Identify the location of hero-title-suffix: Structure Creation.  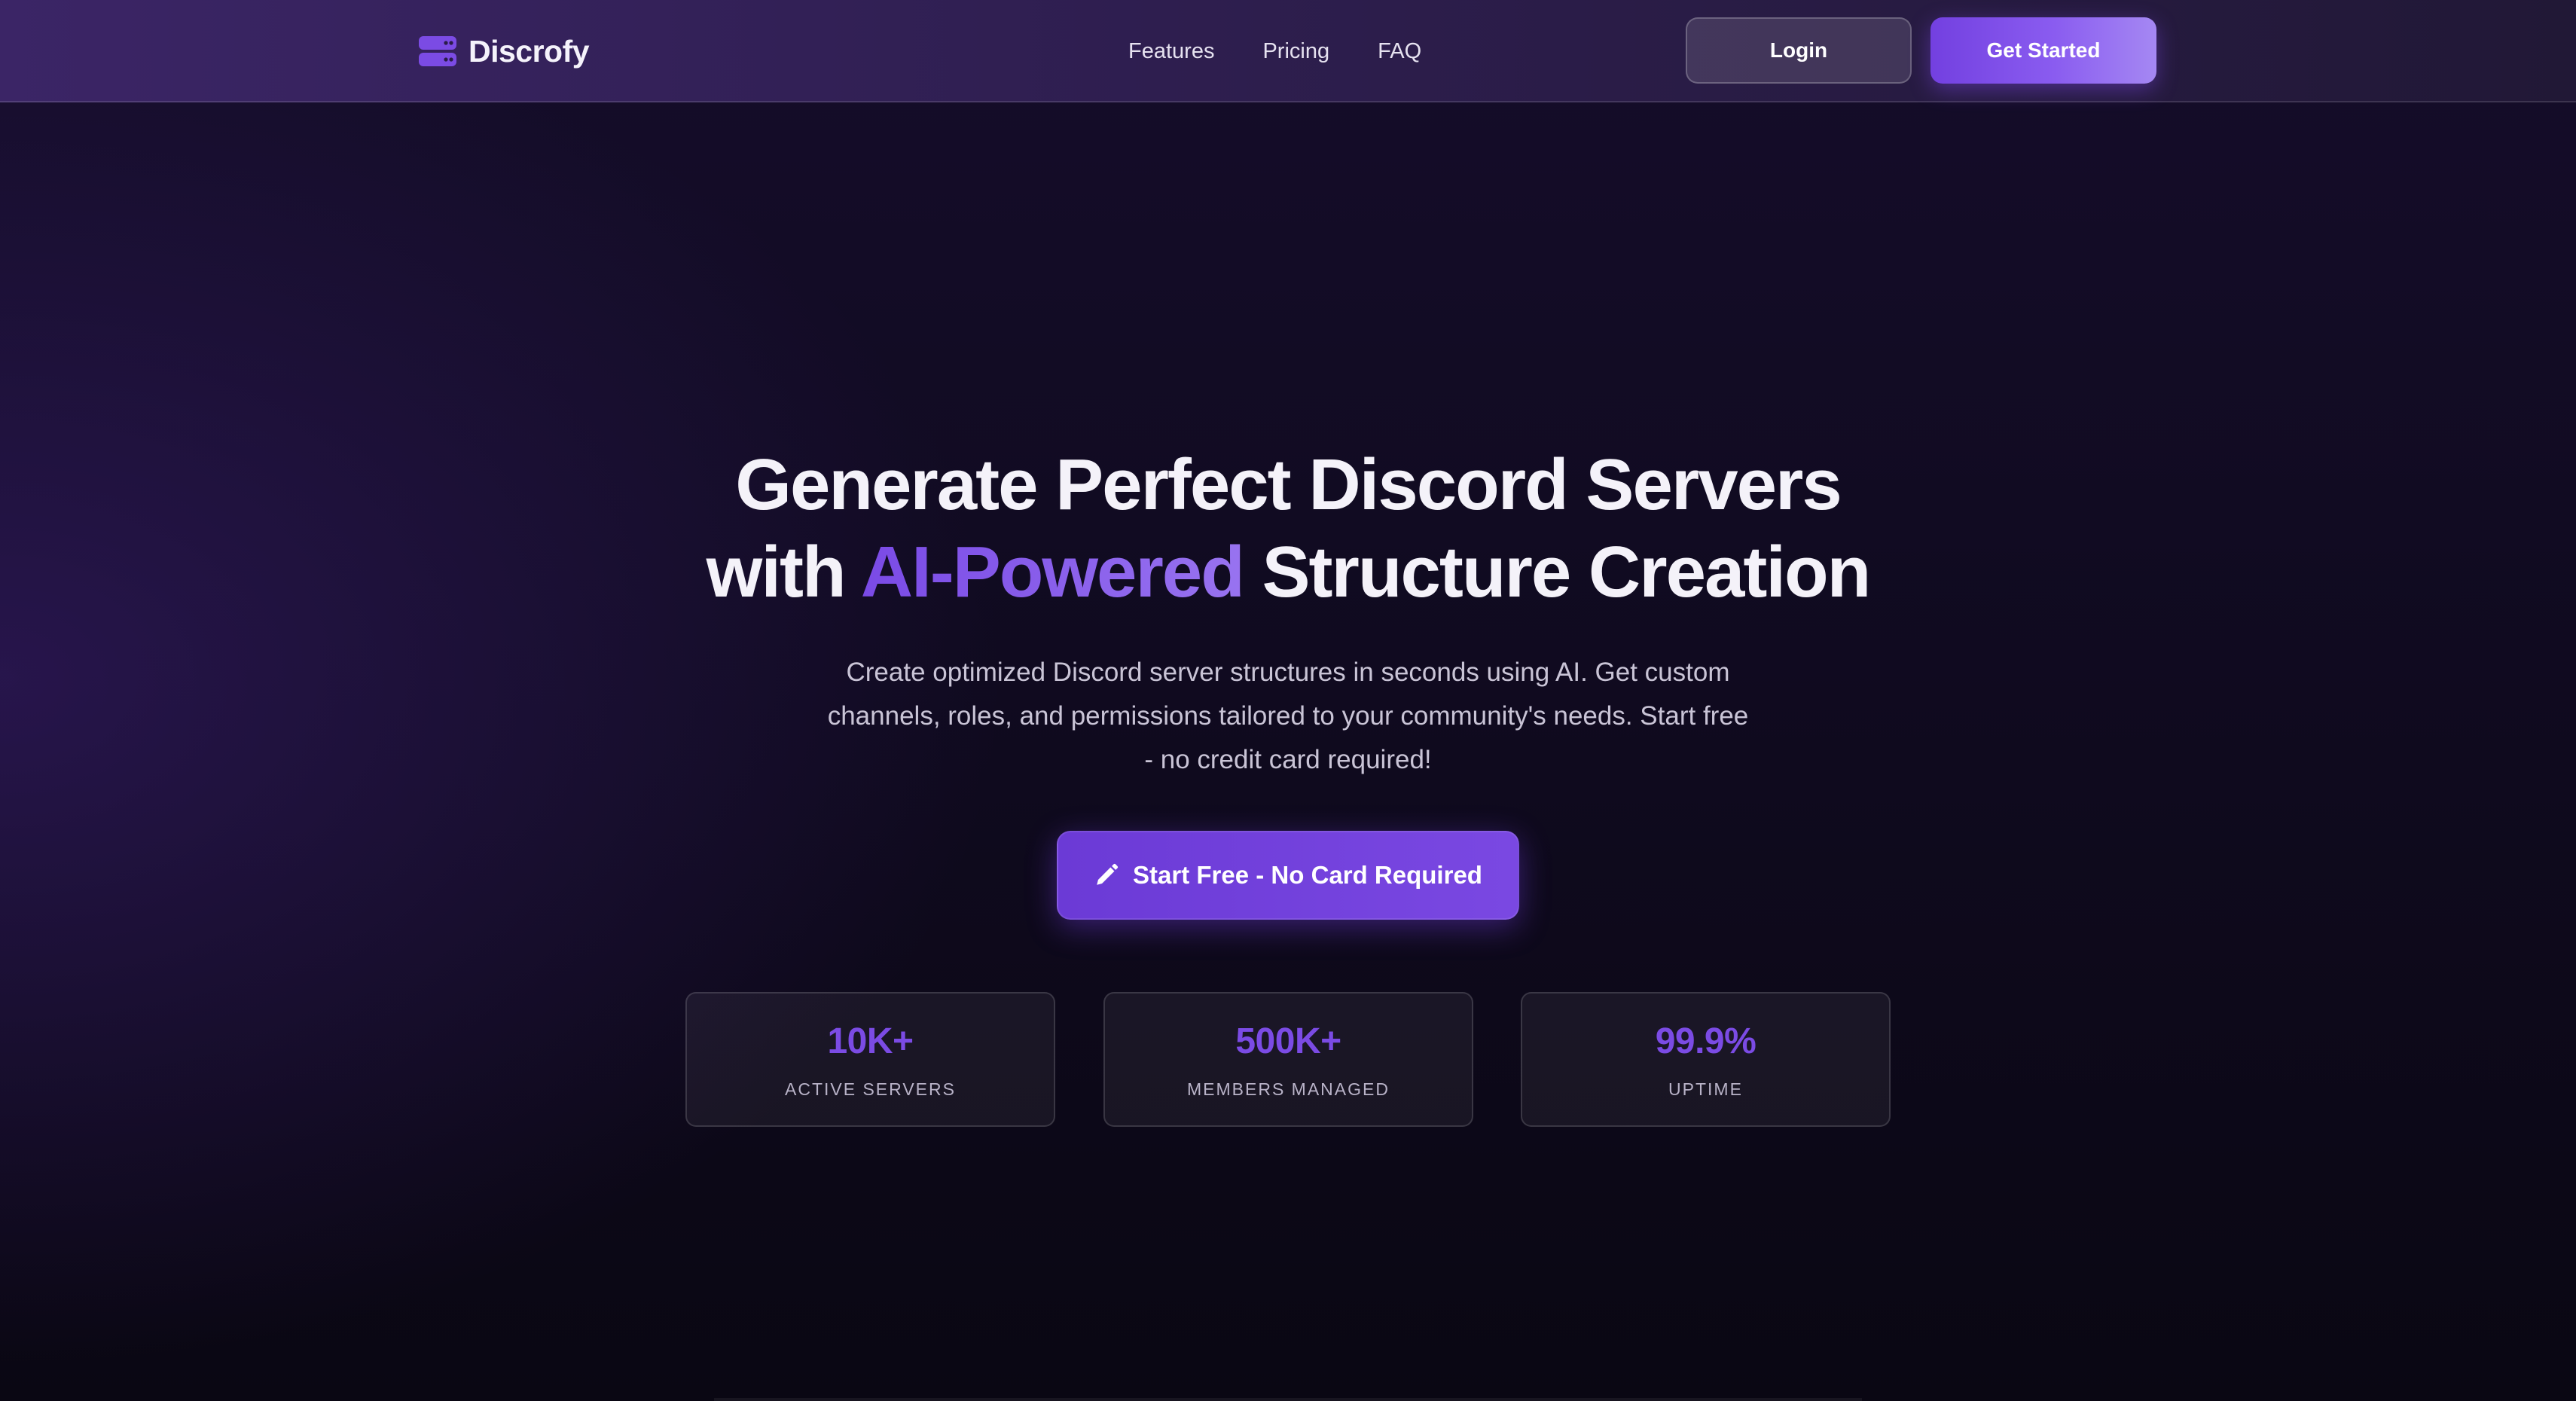
(1558, 572).